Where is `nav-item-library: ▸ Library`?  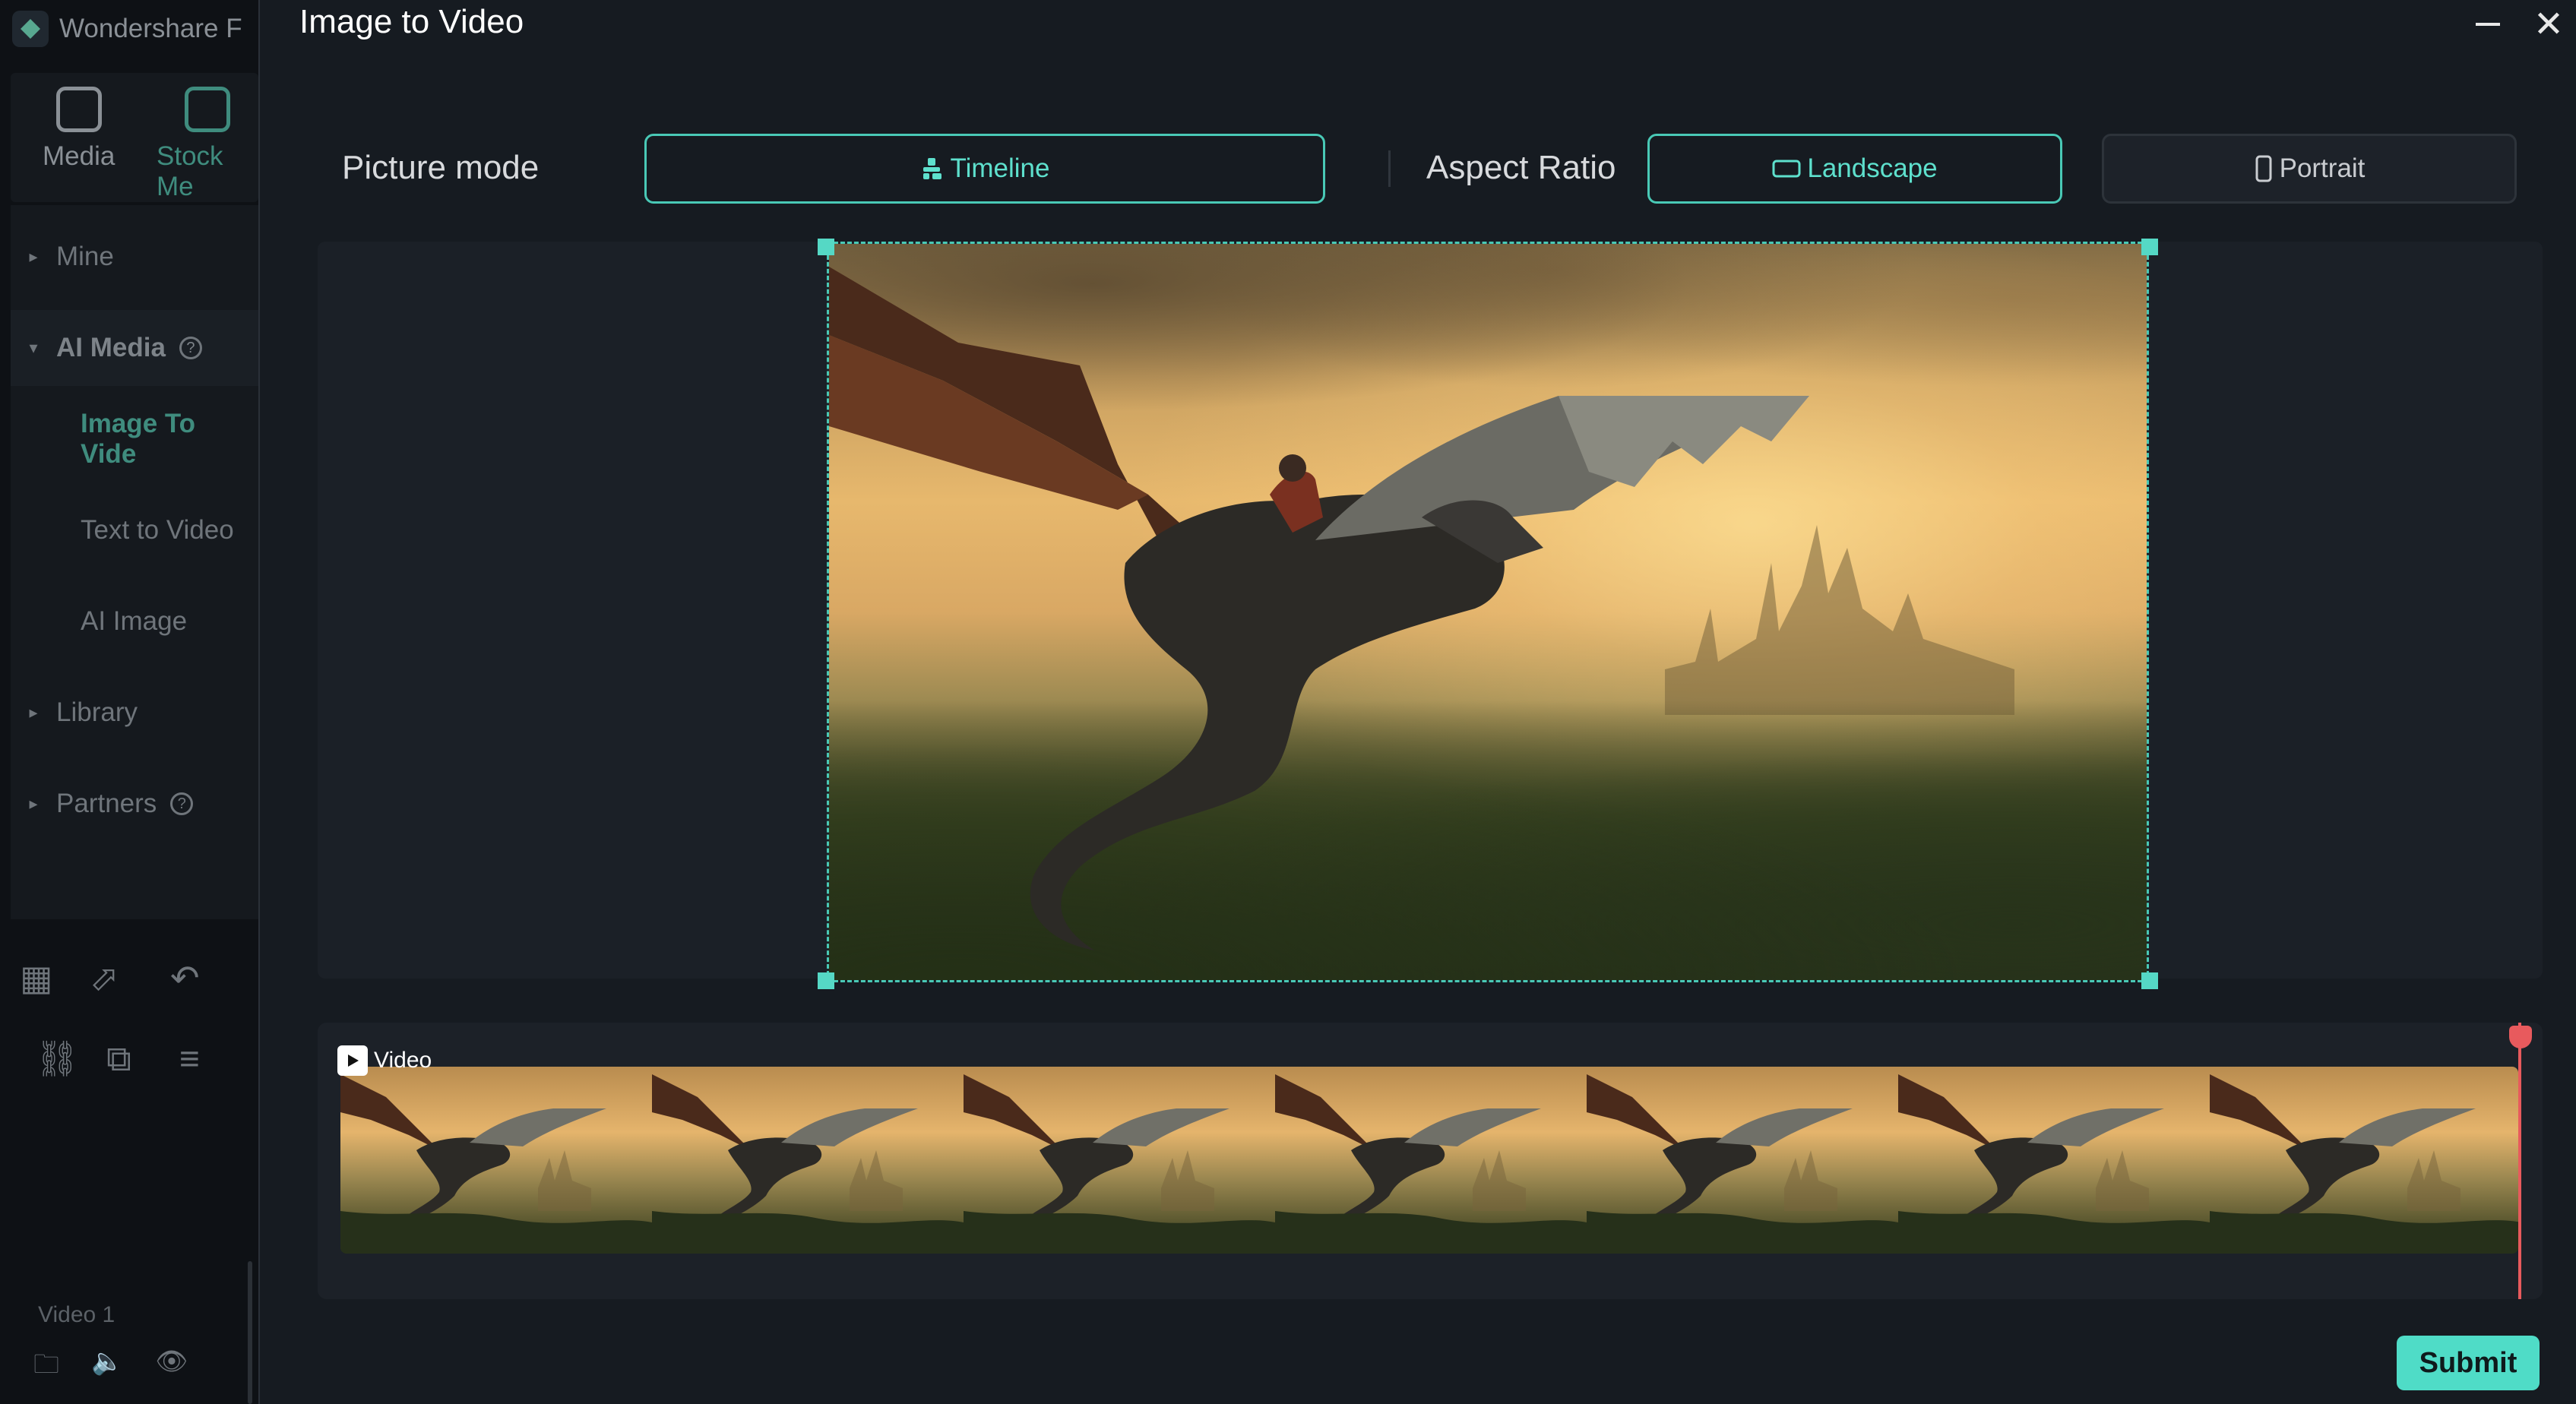 nav-item-library: ▸ Library is located at coordinates (134, 713).